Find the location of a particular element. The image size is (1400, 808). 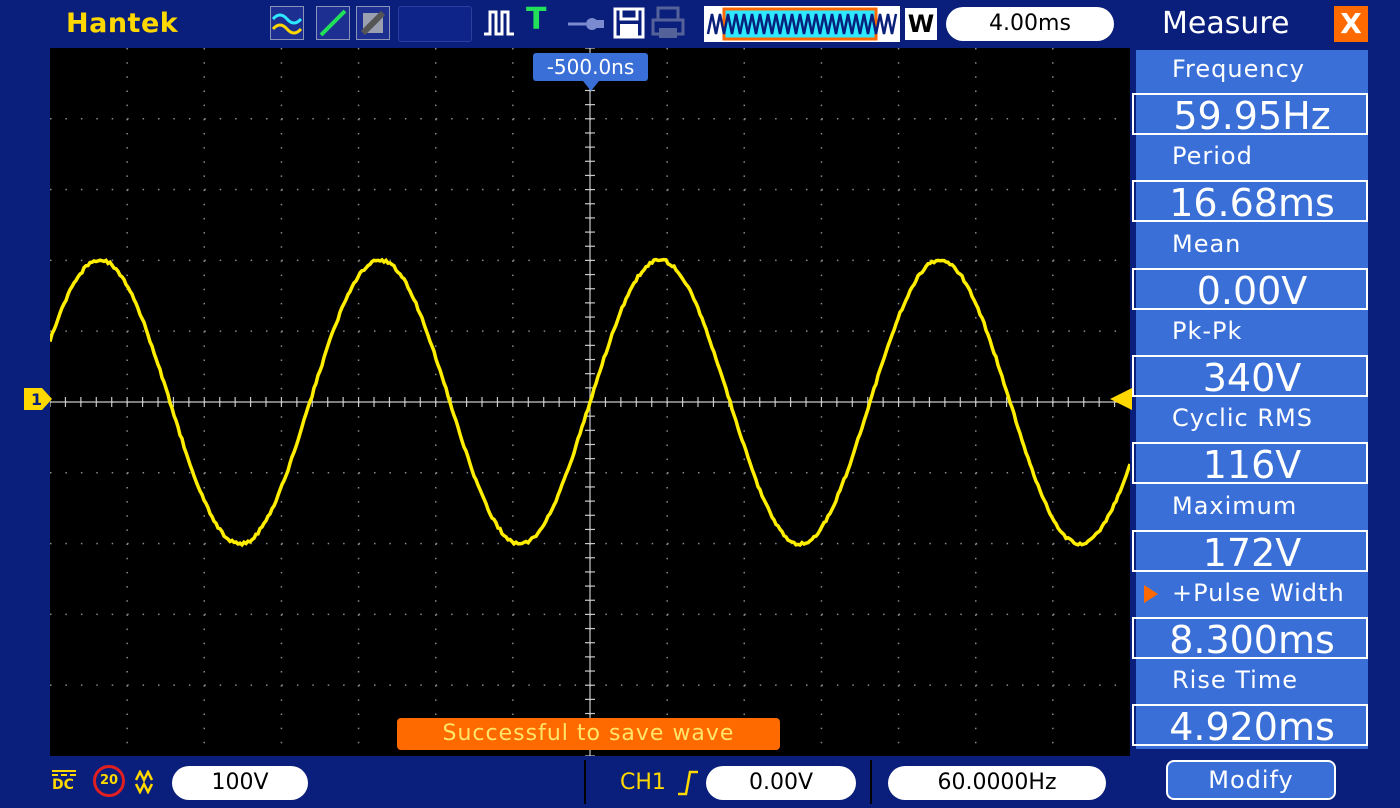

close-button: X is located at coordinates (1351, 24).